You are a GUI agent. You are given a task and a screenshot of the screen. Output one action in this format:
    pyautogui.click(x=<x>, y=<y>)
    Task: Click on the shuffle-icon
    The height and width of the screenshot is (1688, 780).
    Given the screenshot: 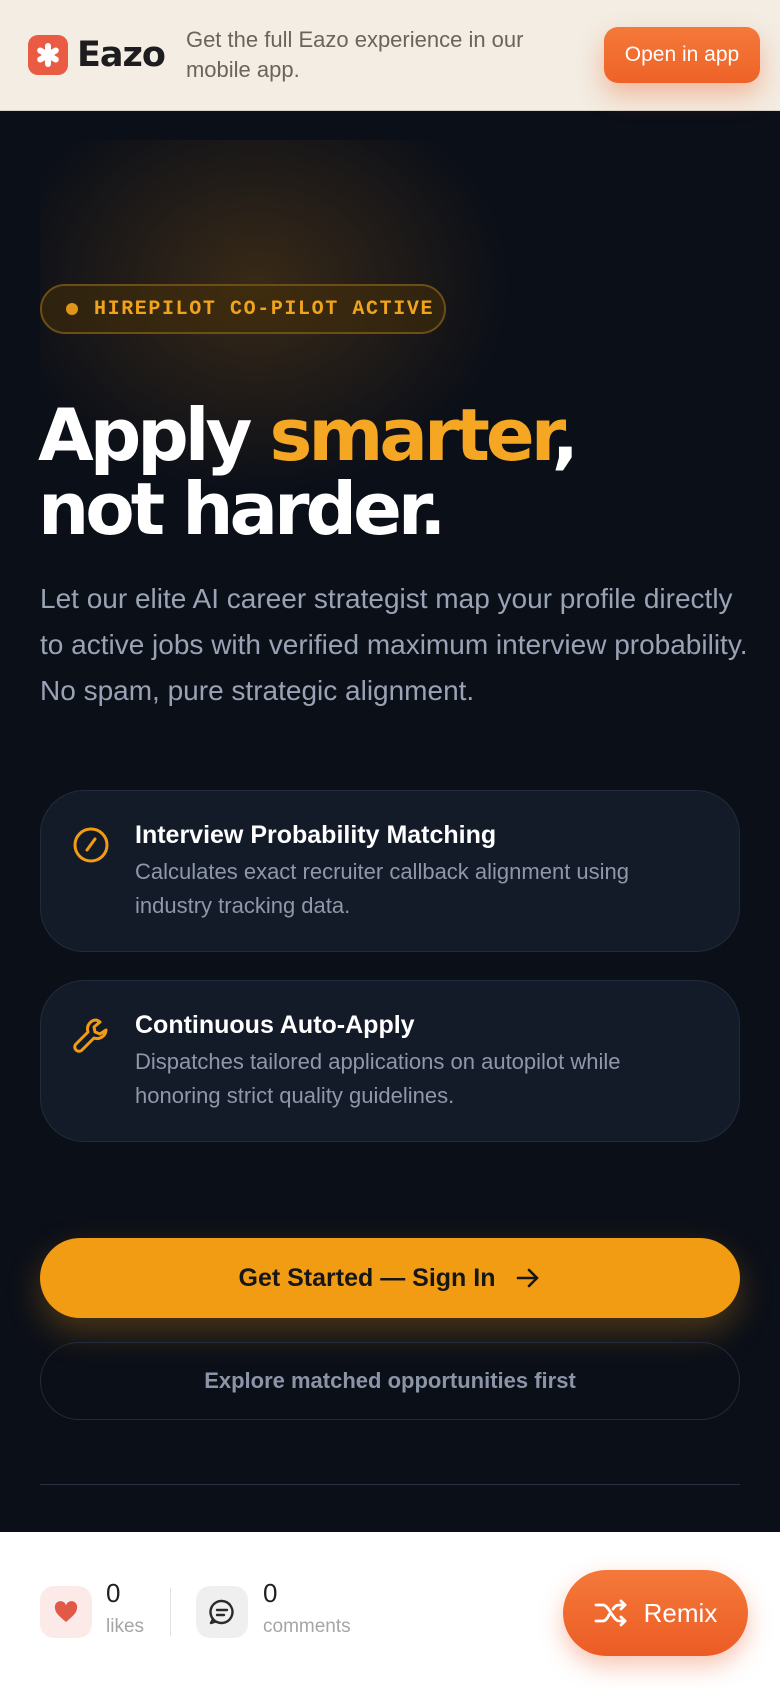 What is the action you would take?
    pyautogui.click(x=610, y=1613)
    